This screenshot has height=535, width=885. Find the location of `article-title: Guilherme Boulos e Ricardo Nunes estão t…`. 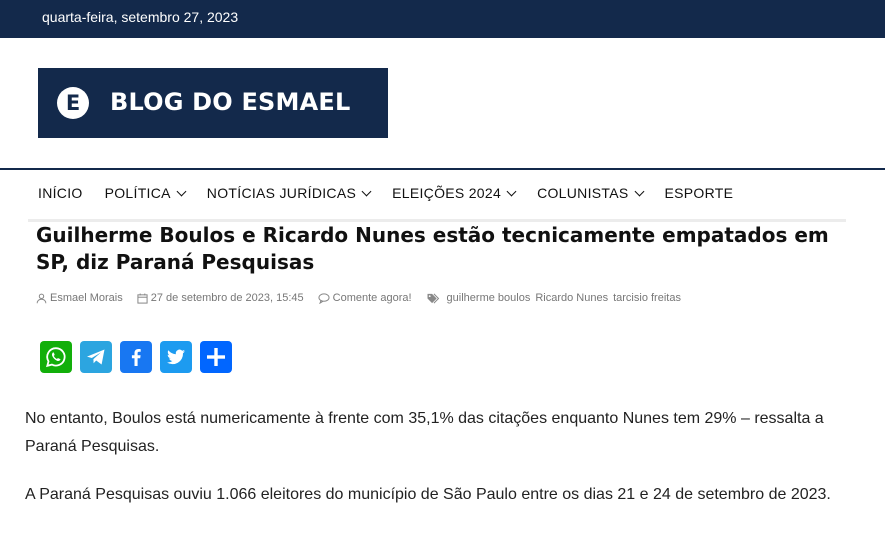

article-title: Guilherme Boulos e Ricardo Nunes estão t… is located at coordinates (432, 248).